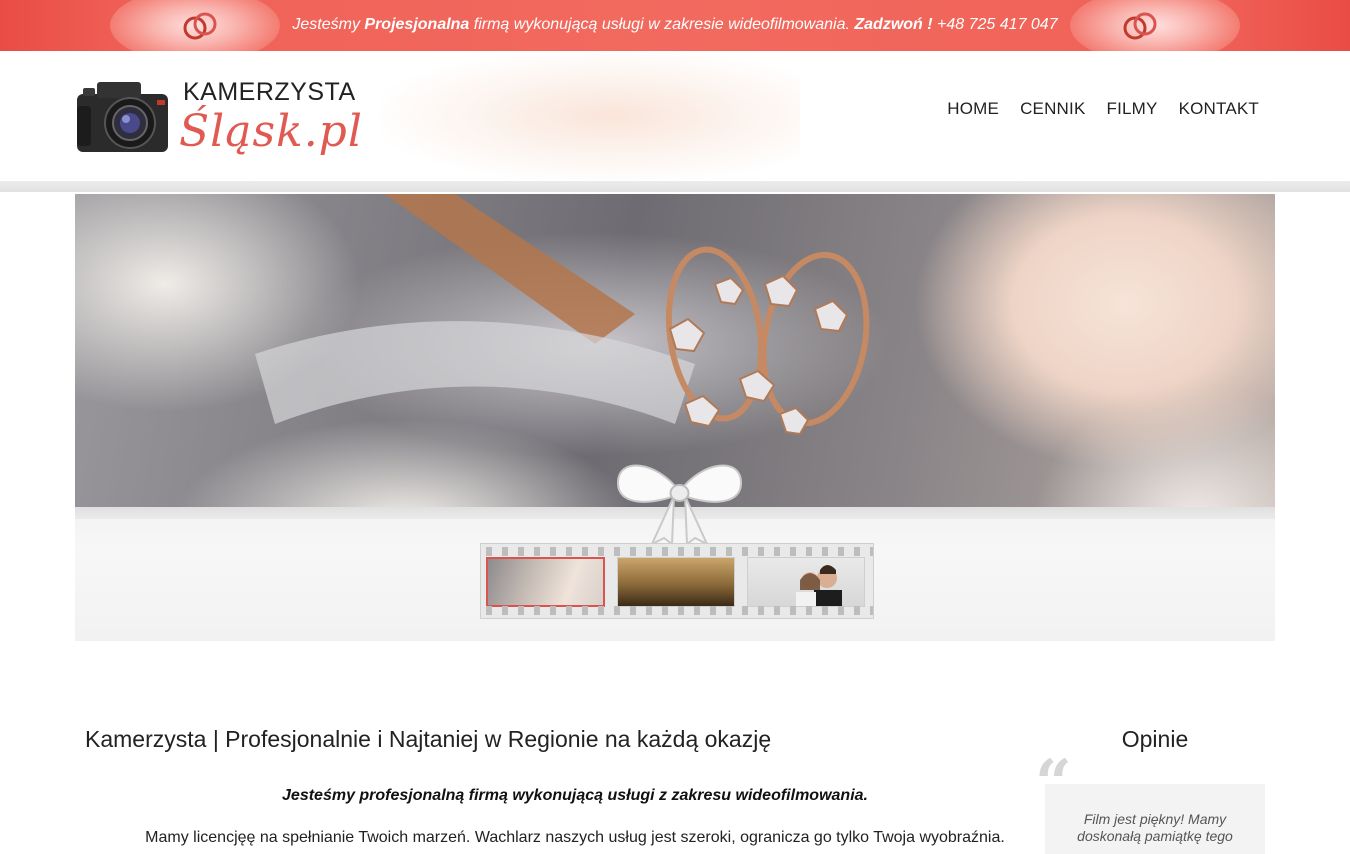 This screenshot has height=854, width=1350. What do you see at coordinates (271, 131) in the screenshot?
I see `logo-script-text: Śląsk.pl` at bounding box center [271, 131].